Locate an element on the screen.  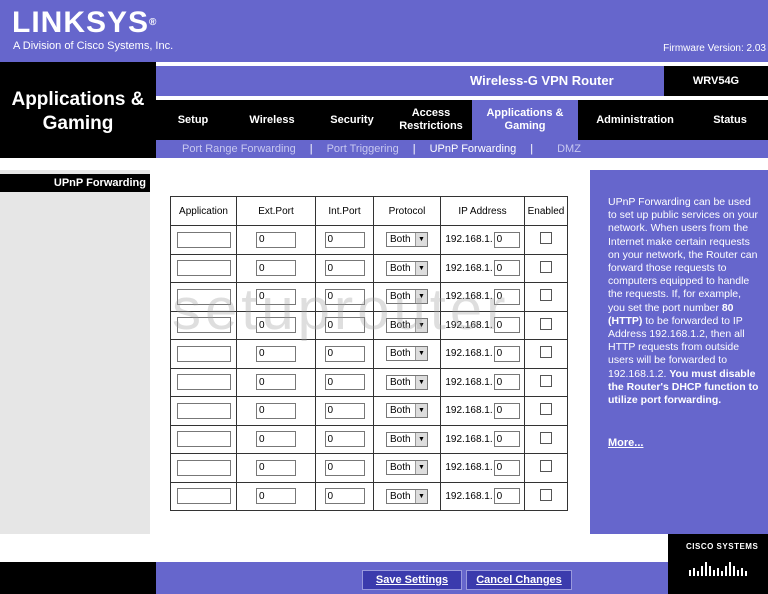
col-enabled: Enabled is located at coordinates (546, 211).